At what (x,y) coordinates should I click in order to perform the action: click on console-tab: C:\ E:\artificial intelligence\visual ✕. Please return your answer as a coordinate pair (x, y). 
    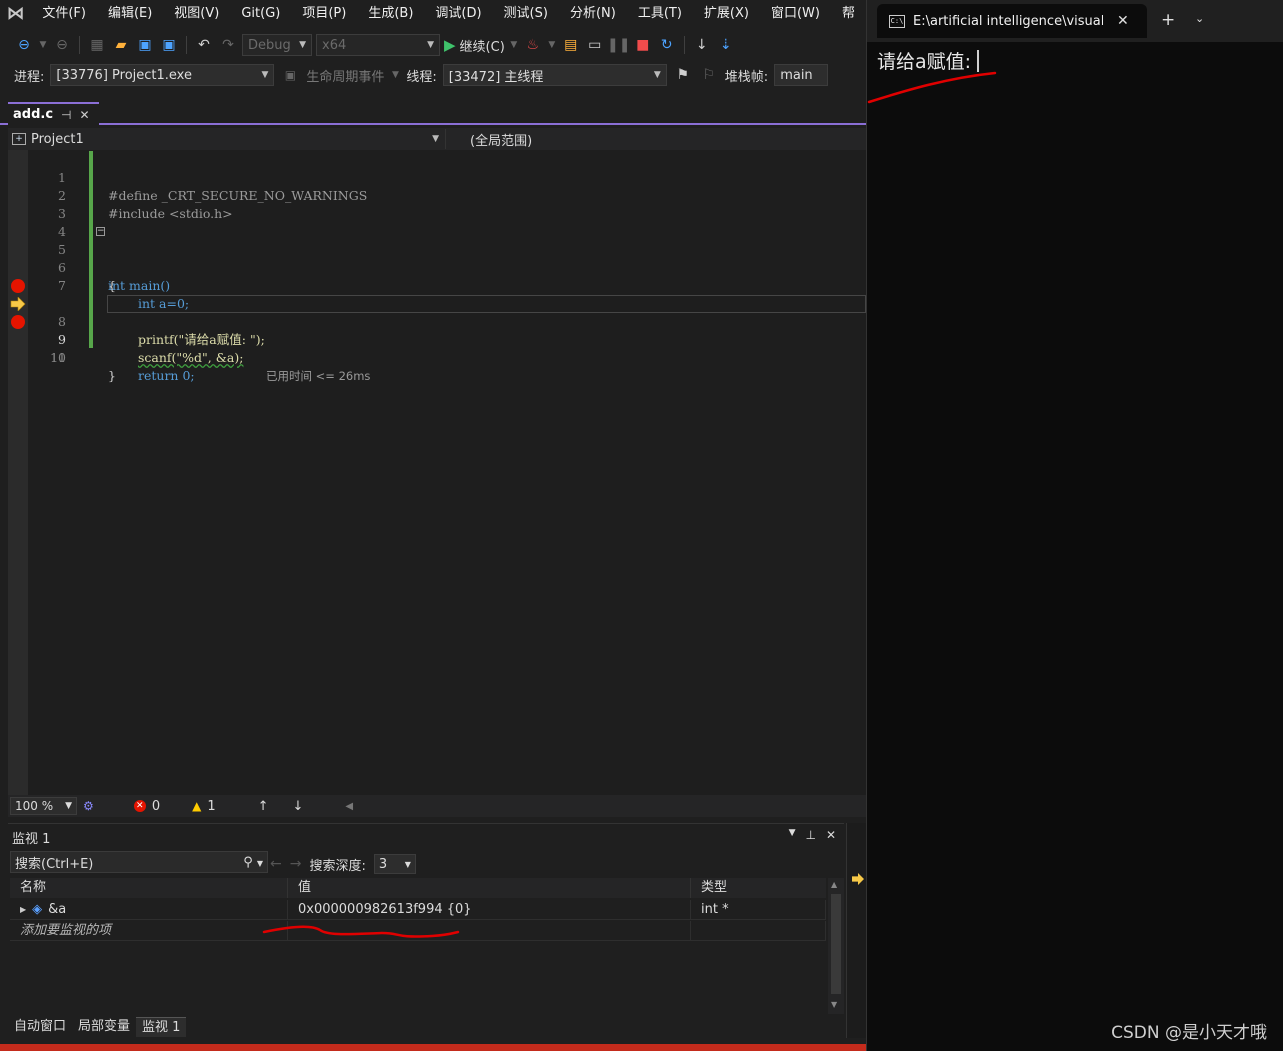
    Looking at the image, I should click on (1012, 21).